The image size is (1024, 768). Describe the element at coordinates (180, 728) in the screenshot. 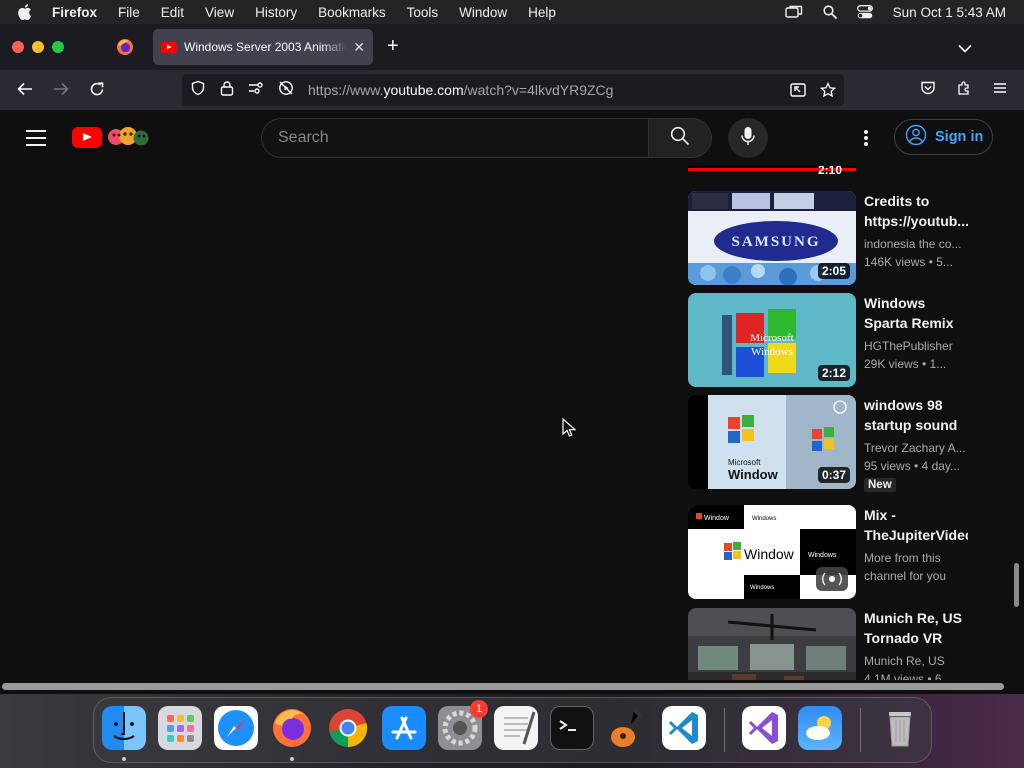

I see `launchpad-icon` at that location.